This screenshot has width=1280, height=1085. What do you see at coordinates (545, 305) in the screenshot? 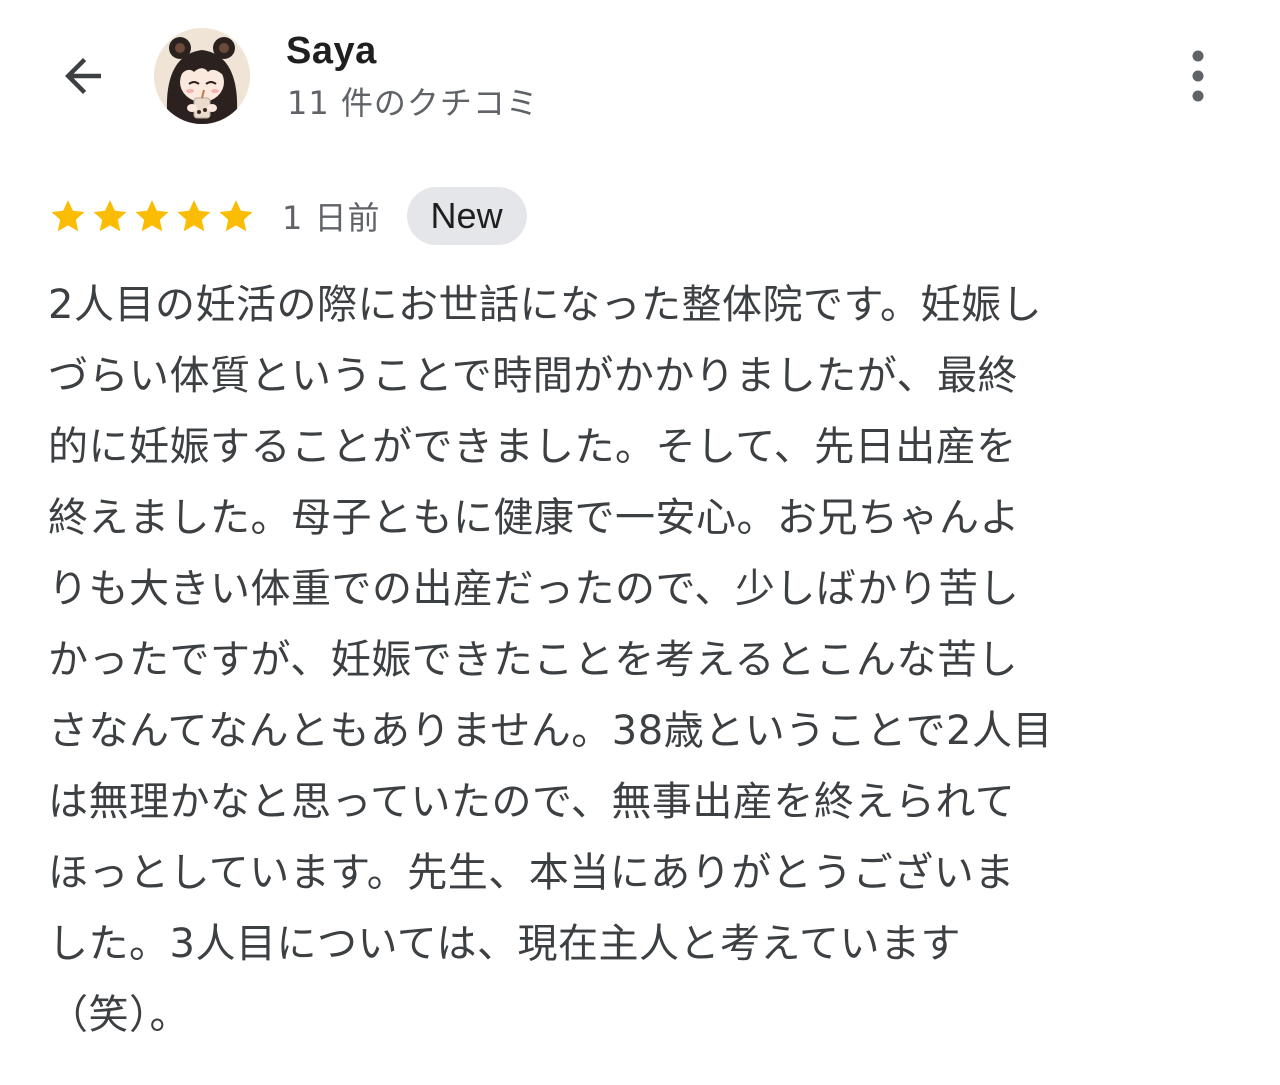
I see `review-text-line: 2人目の妊活の際にお世話になった整体院です。妊娠し` at bounding box center [545, 305].